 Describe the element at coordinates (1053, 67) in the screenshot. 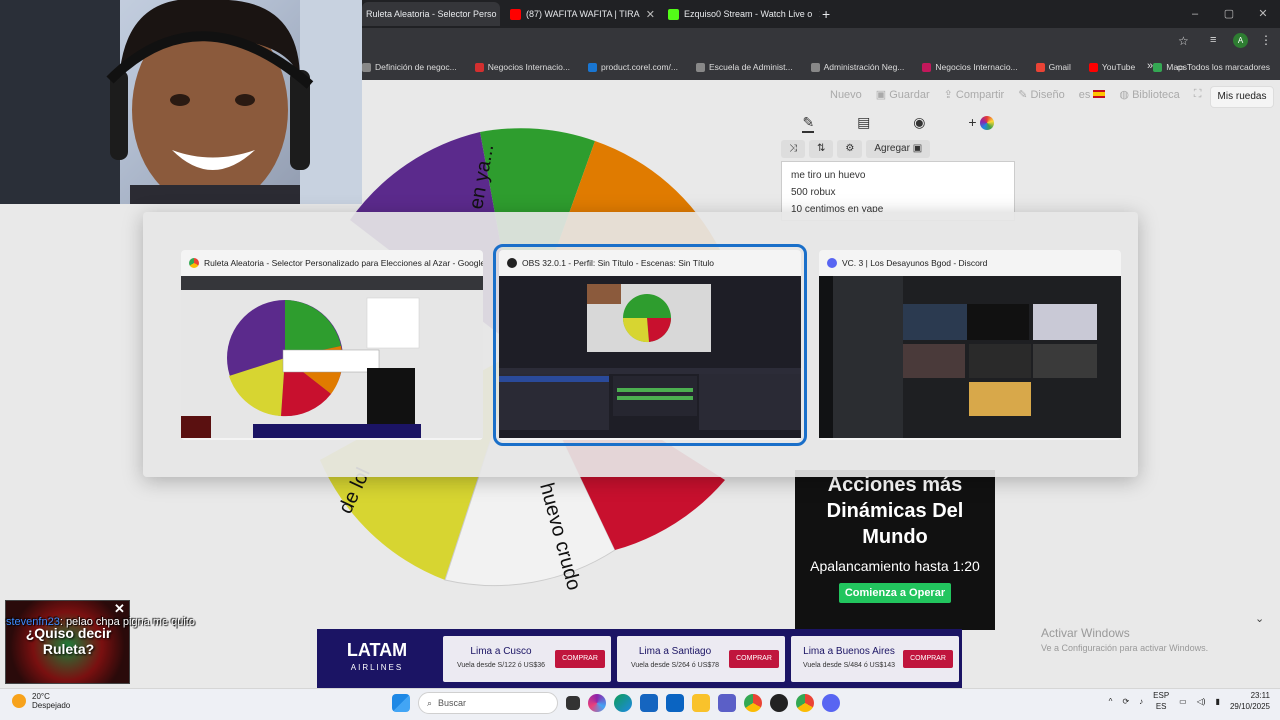

I see `bookmark-gmail: Gmail` at that location.